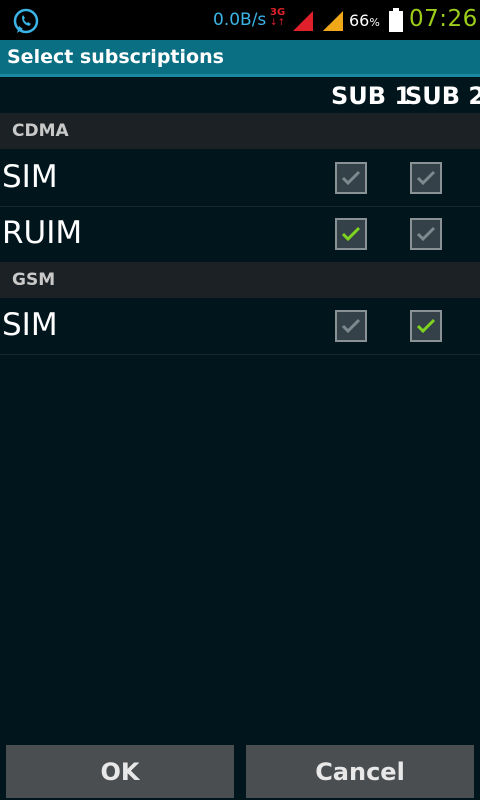  Describe the element at coordinates (240, 326) in the screenshot. I see `row-gsm-sim: SIM` at that location.